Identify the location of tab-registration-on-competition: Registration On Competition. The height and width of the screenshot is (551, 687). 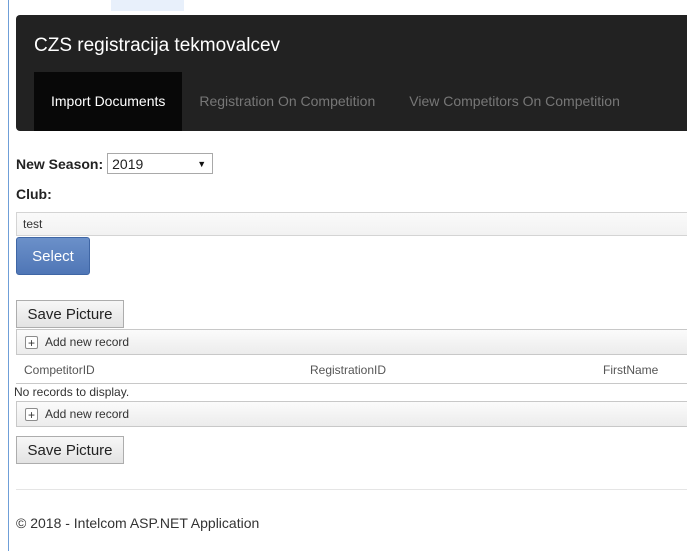
(287, 101).